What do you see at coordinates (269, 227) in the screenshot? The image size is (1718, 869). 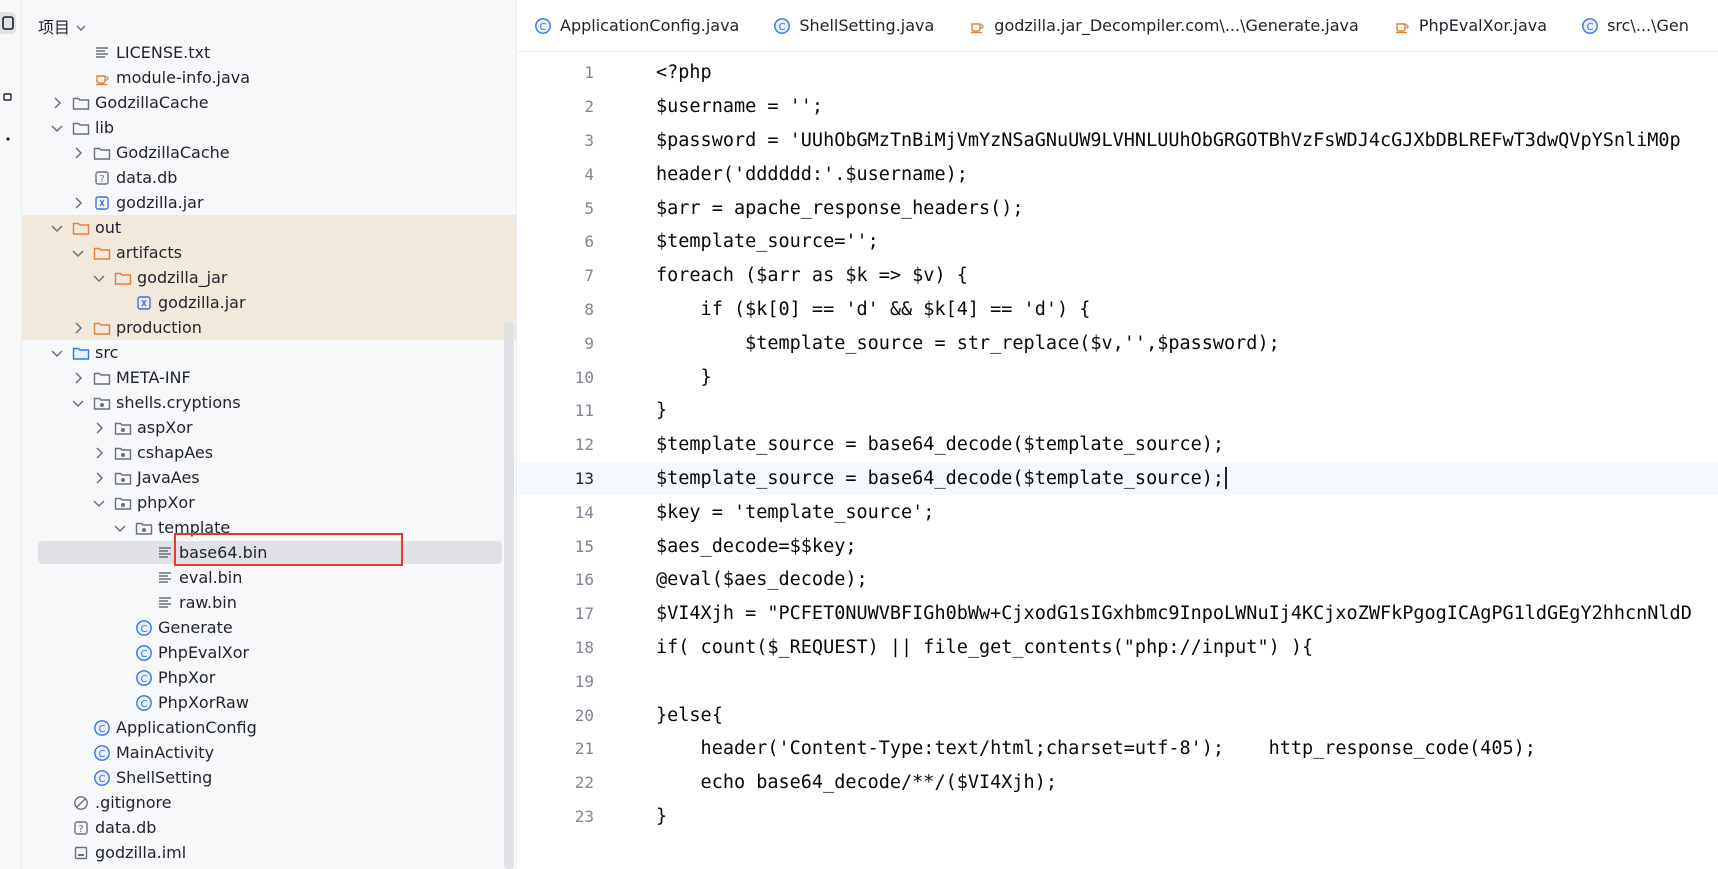 I see `tree-item: out` at bounding box center [269, 227].